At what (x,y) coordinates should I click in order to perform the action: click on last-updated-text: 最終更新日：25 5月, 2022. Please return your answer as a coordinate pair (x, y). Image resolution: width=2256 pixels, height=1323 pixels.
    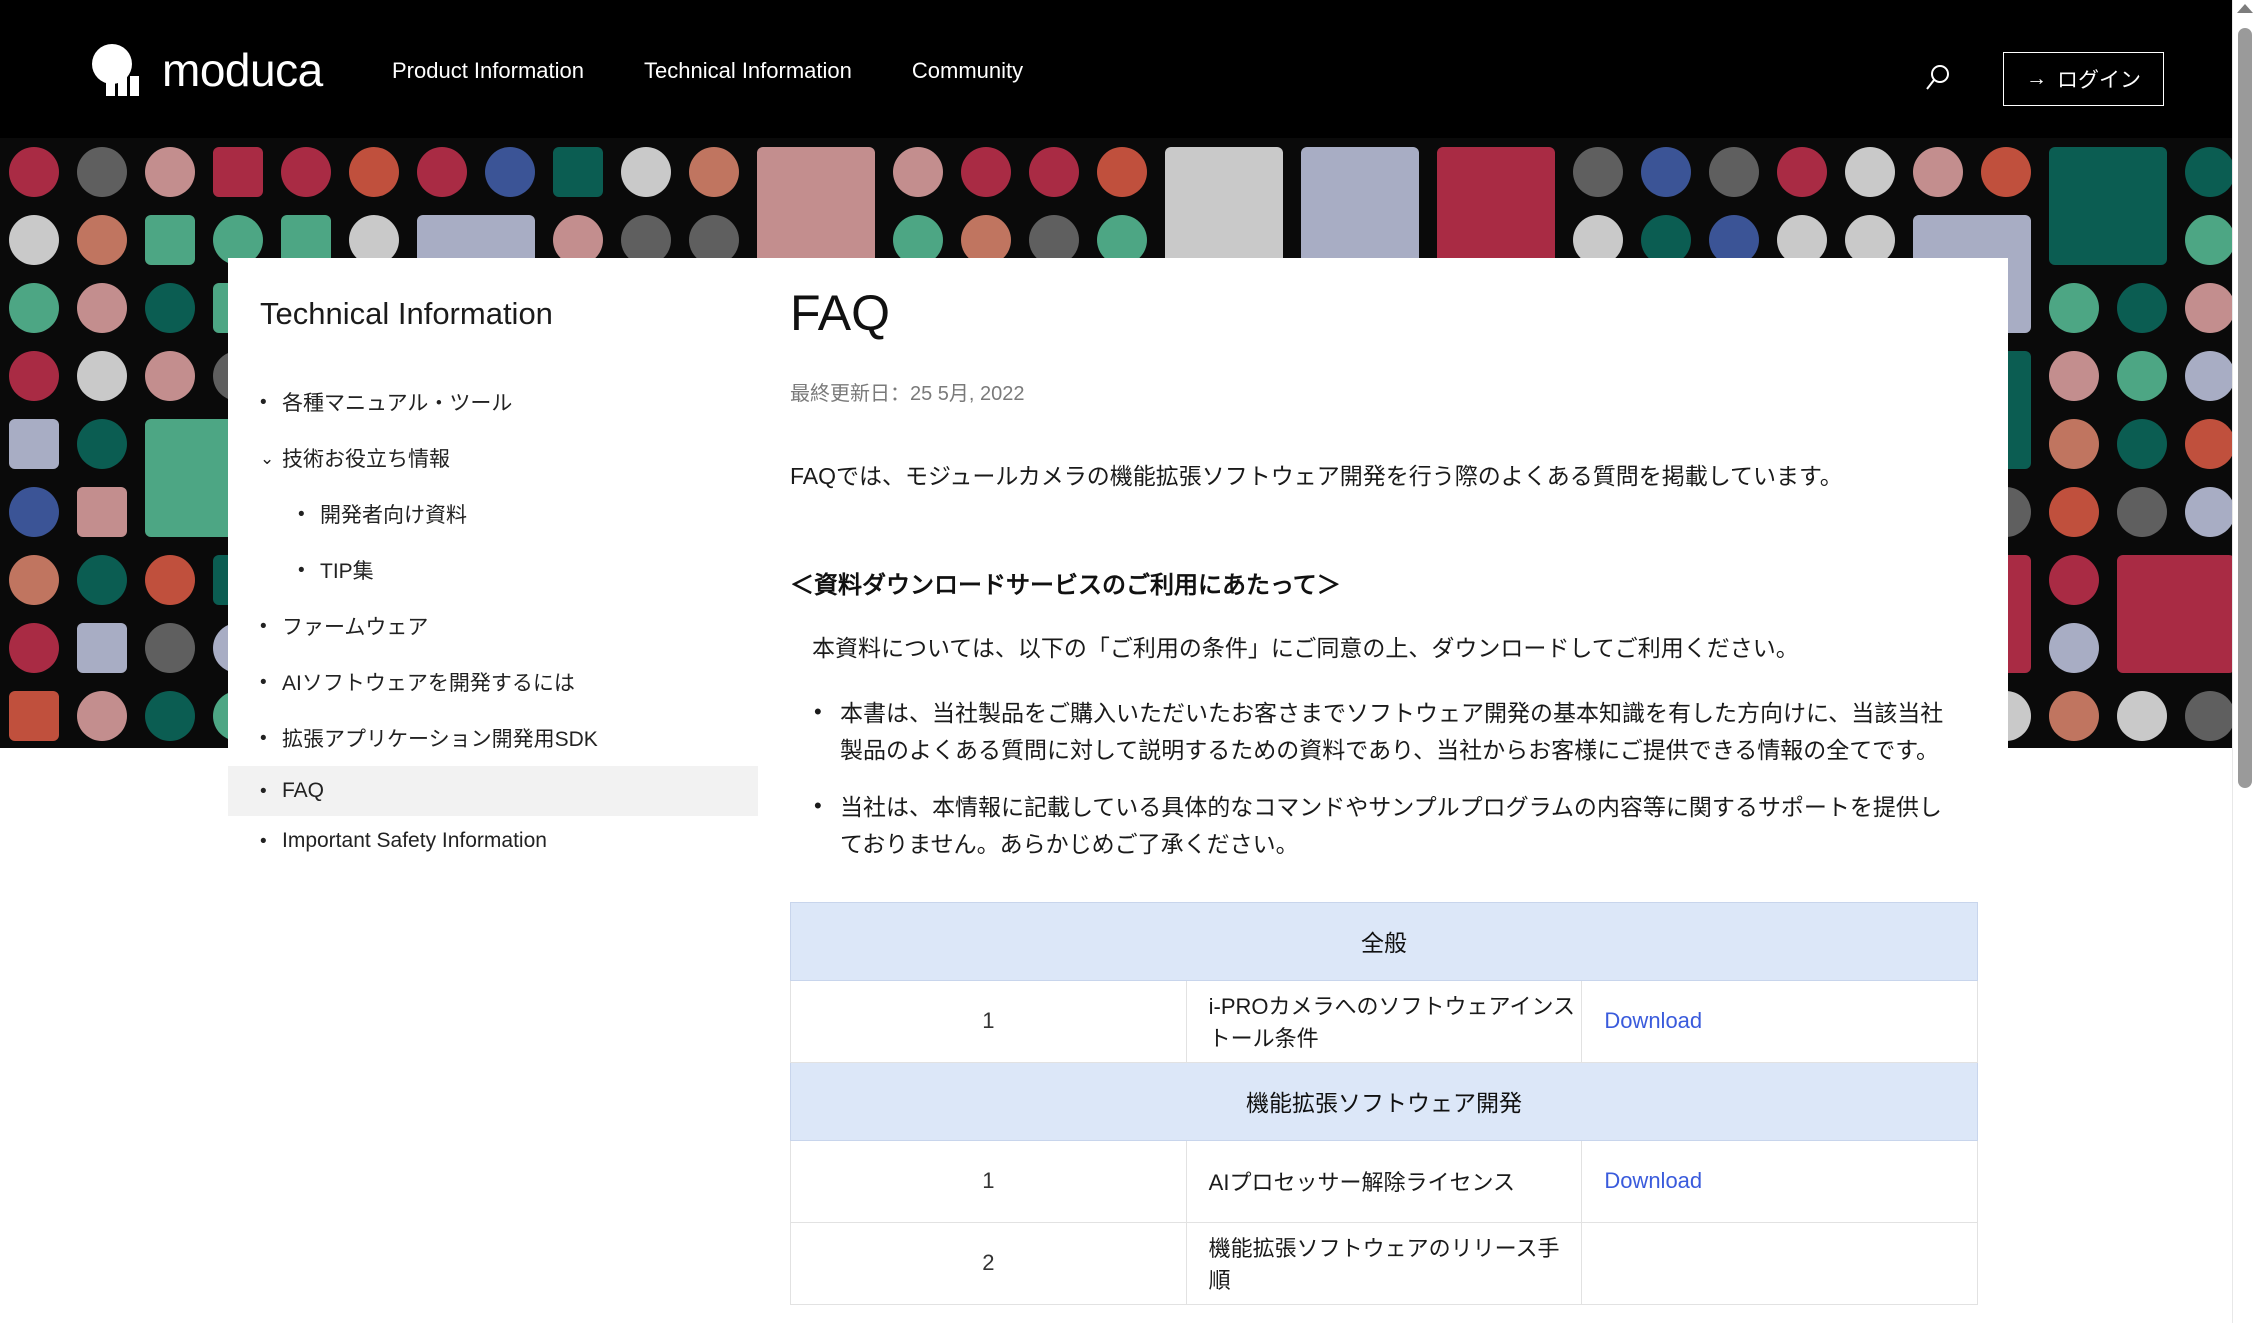
    Looking at the image, I should click on (907, 394).